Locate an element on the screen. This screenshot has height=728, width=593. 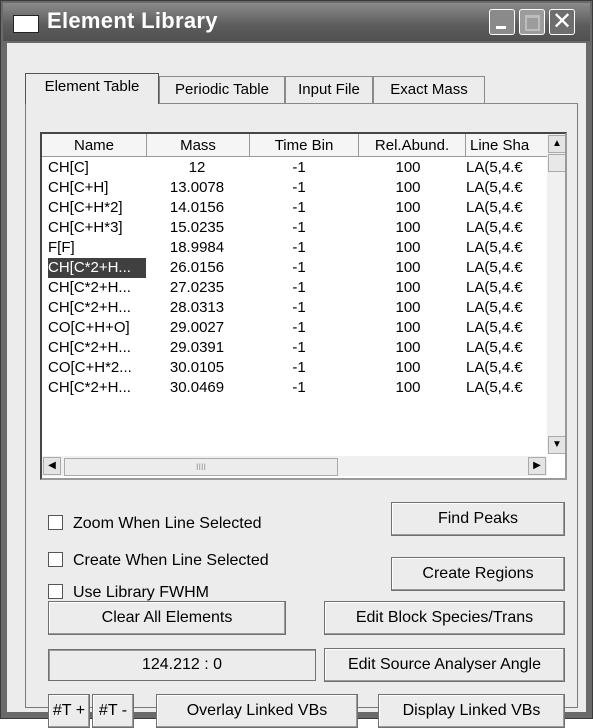
tab-exact-mass: Exact Mass is located at coordinates (429, 89).